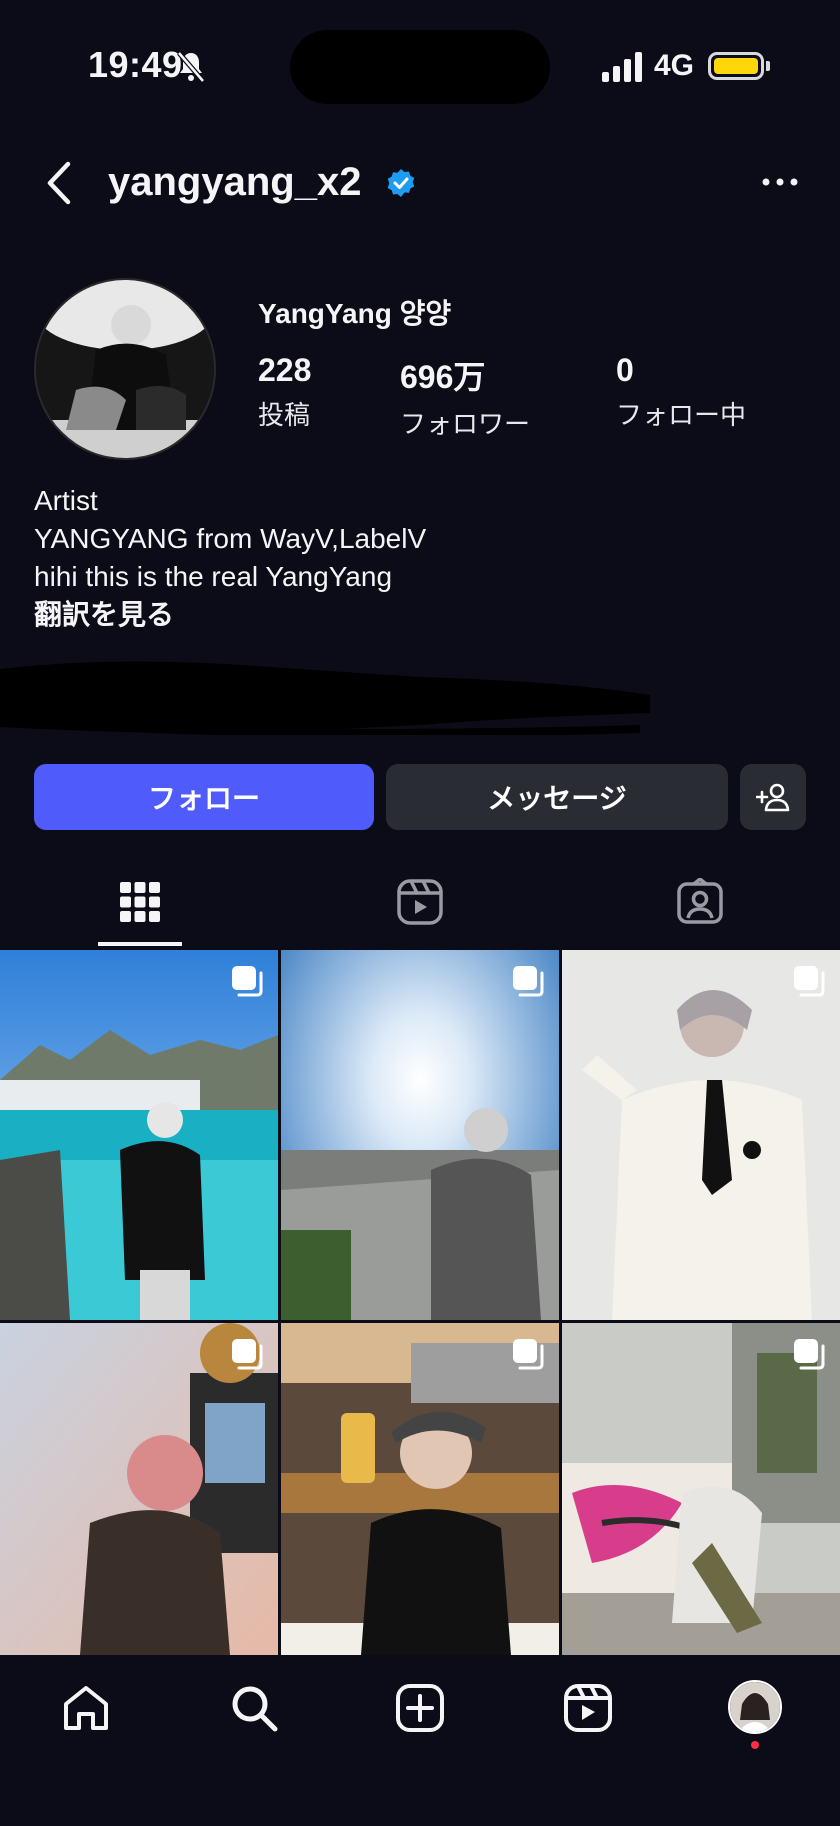  I want to click on reels-nav-icon, so click(588, 1708).